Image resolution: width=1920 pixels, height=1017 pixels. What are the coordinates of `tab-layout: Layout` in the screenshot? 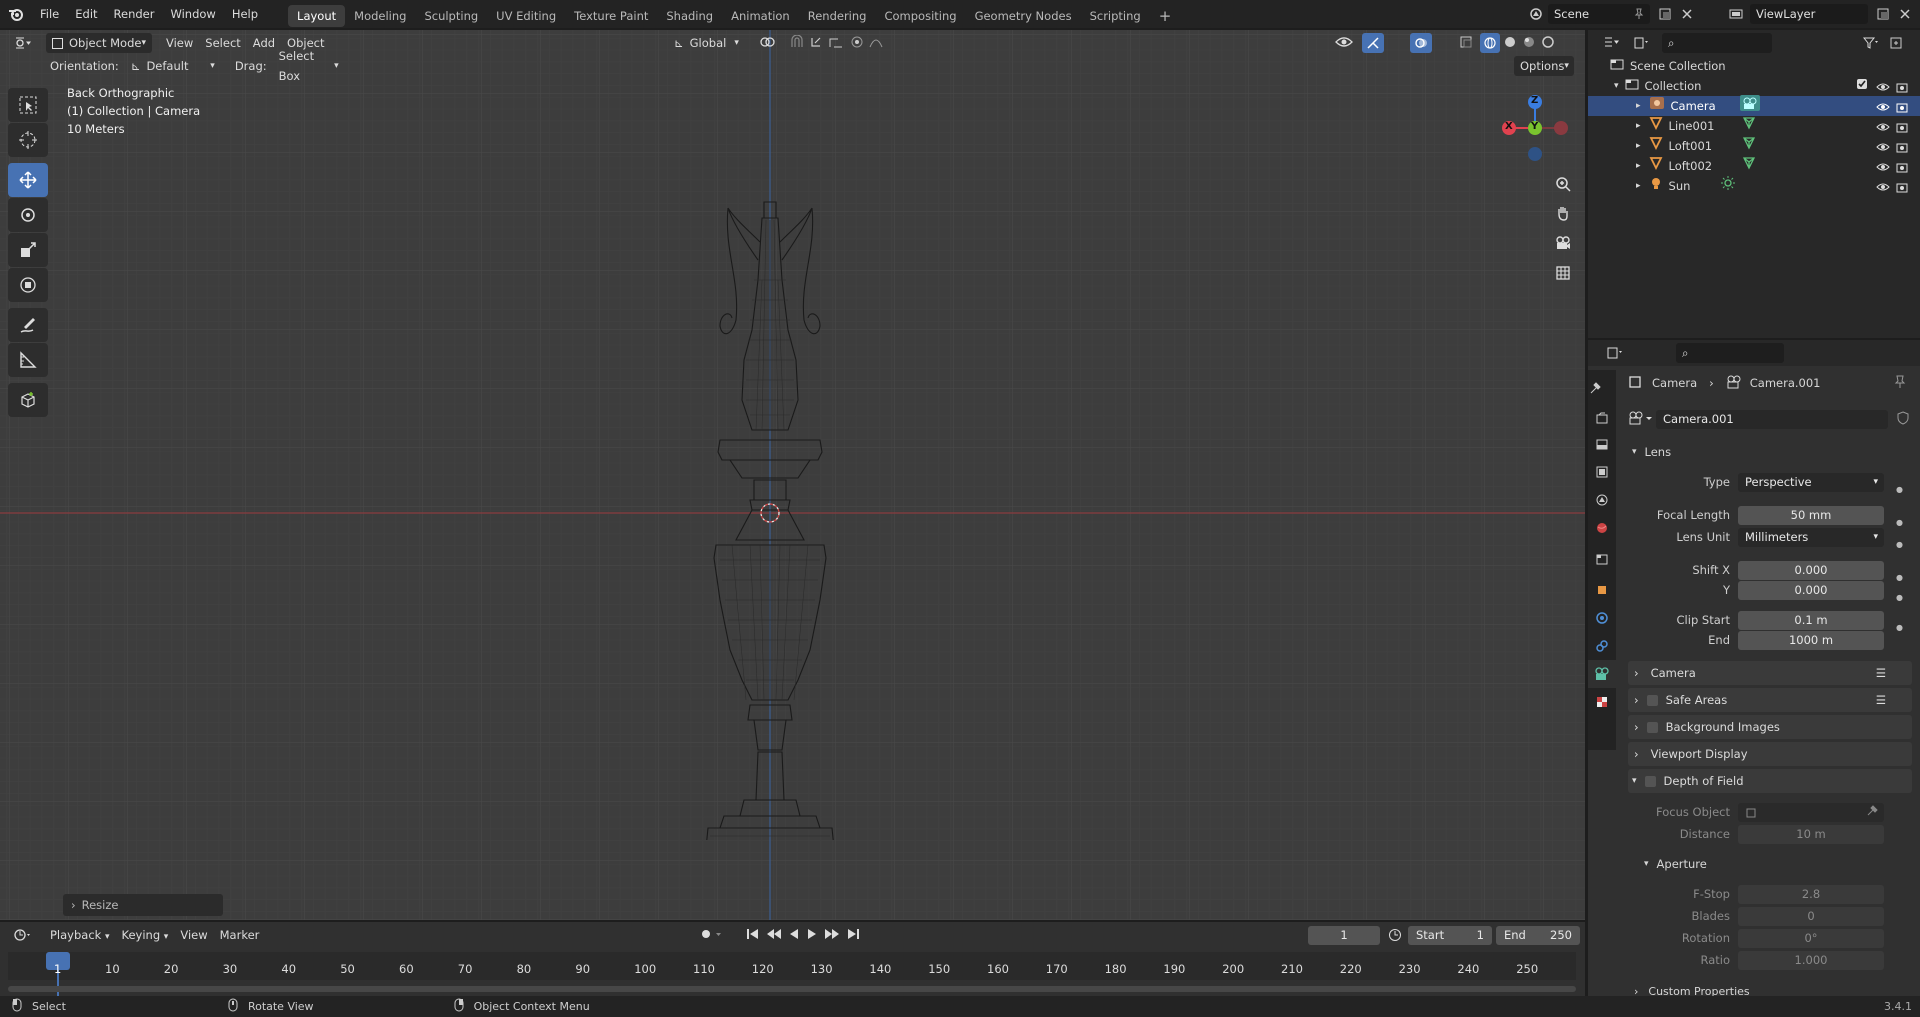 It's located at (317, 15).